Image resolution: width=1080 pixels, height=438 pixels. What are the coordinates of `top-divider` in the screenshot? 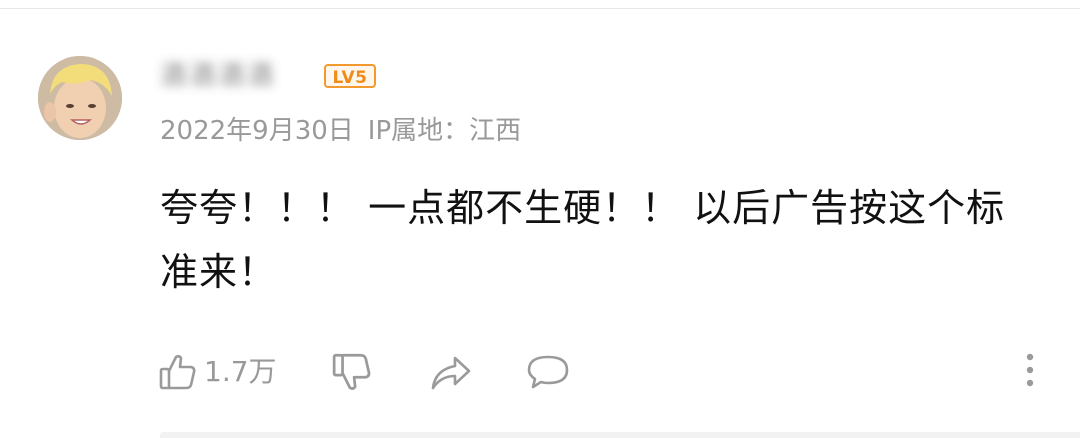 It's located at (540, 8).